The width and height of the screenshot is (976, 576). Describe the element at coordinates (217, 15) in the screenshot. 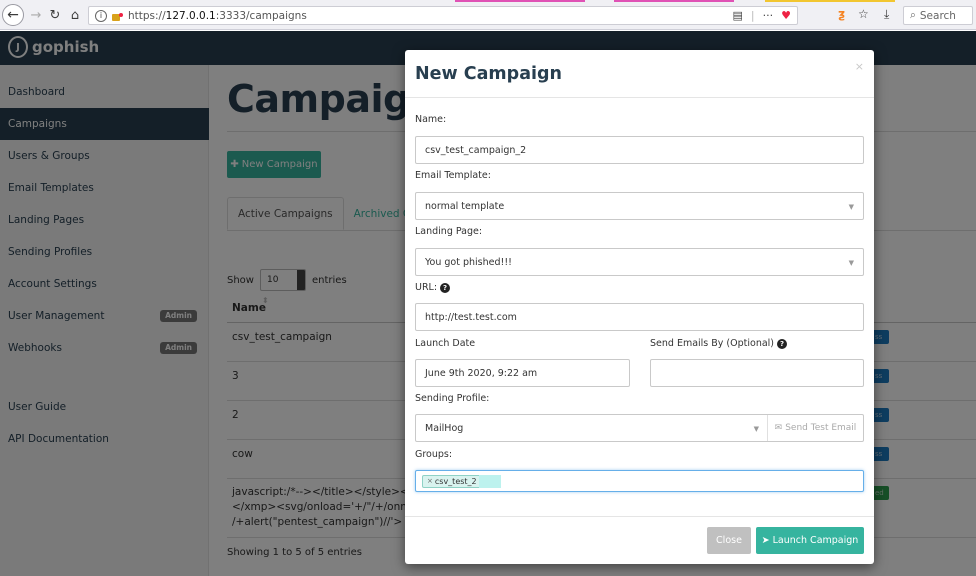

I see `url-text: https://127.0.0.1:3333/campaigns` at that location.